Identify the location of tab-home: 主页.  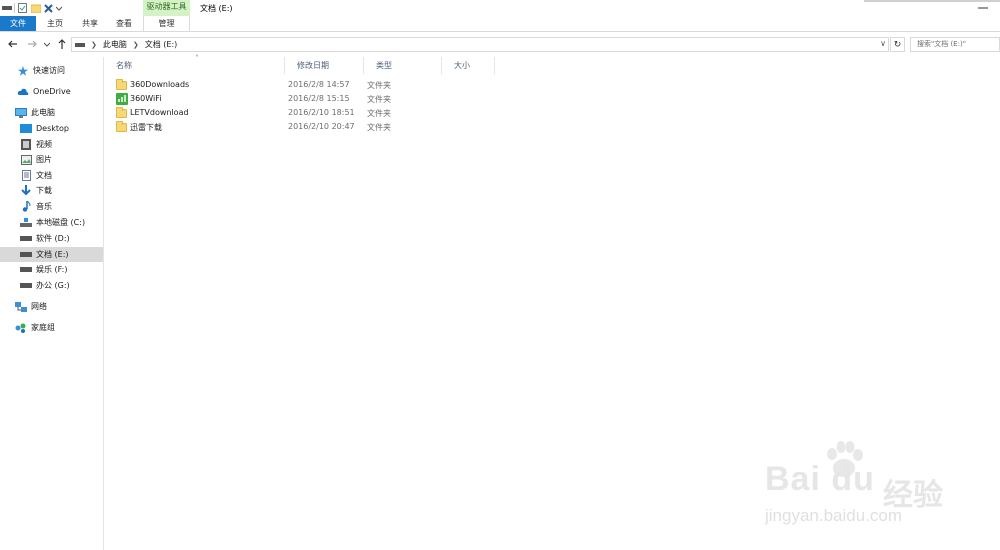
(55, 23).